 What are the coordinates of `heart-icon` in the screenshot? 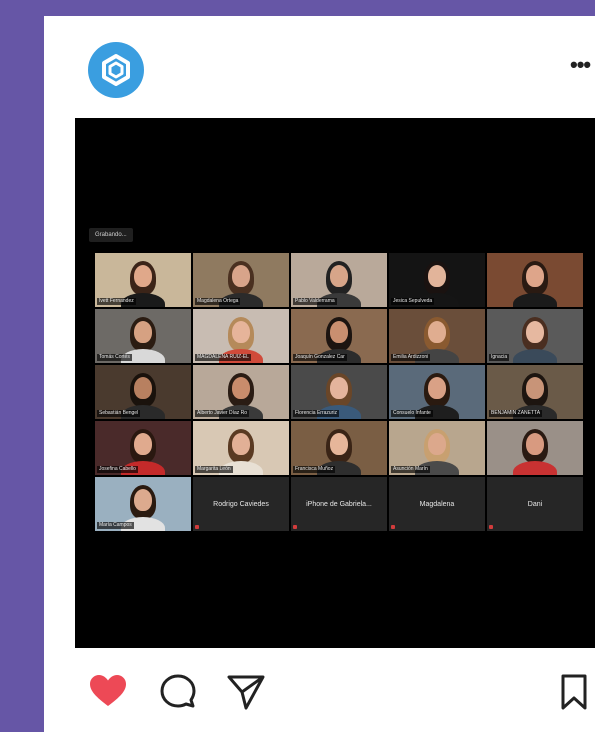 It's located at (108, 692).